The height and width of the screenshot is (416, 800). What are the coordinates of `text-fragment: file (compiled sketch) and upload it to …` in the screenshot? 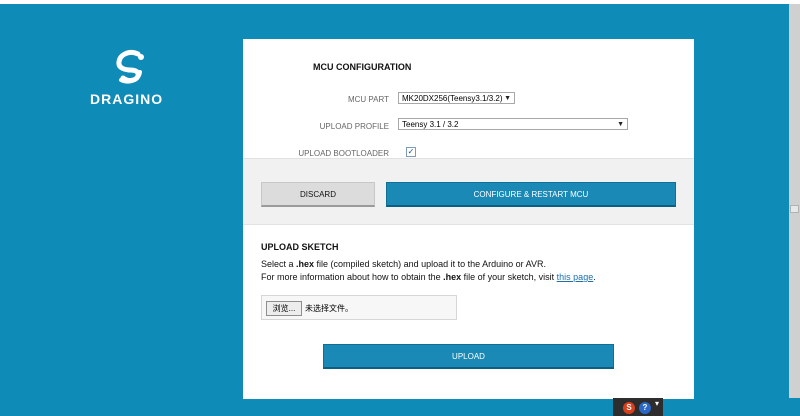 It's located at (430, 264).